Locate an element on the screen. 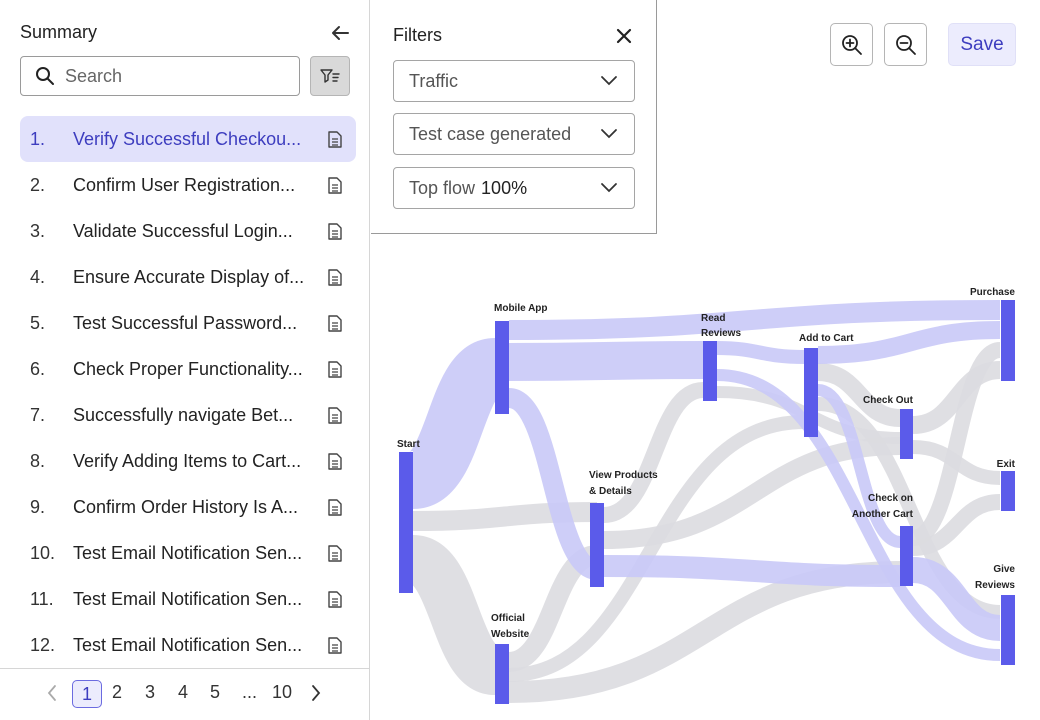  node-mobile-app is located at coordinates (502, 367).